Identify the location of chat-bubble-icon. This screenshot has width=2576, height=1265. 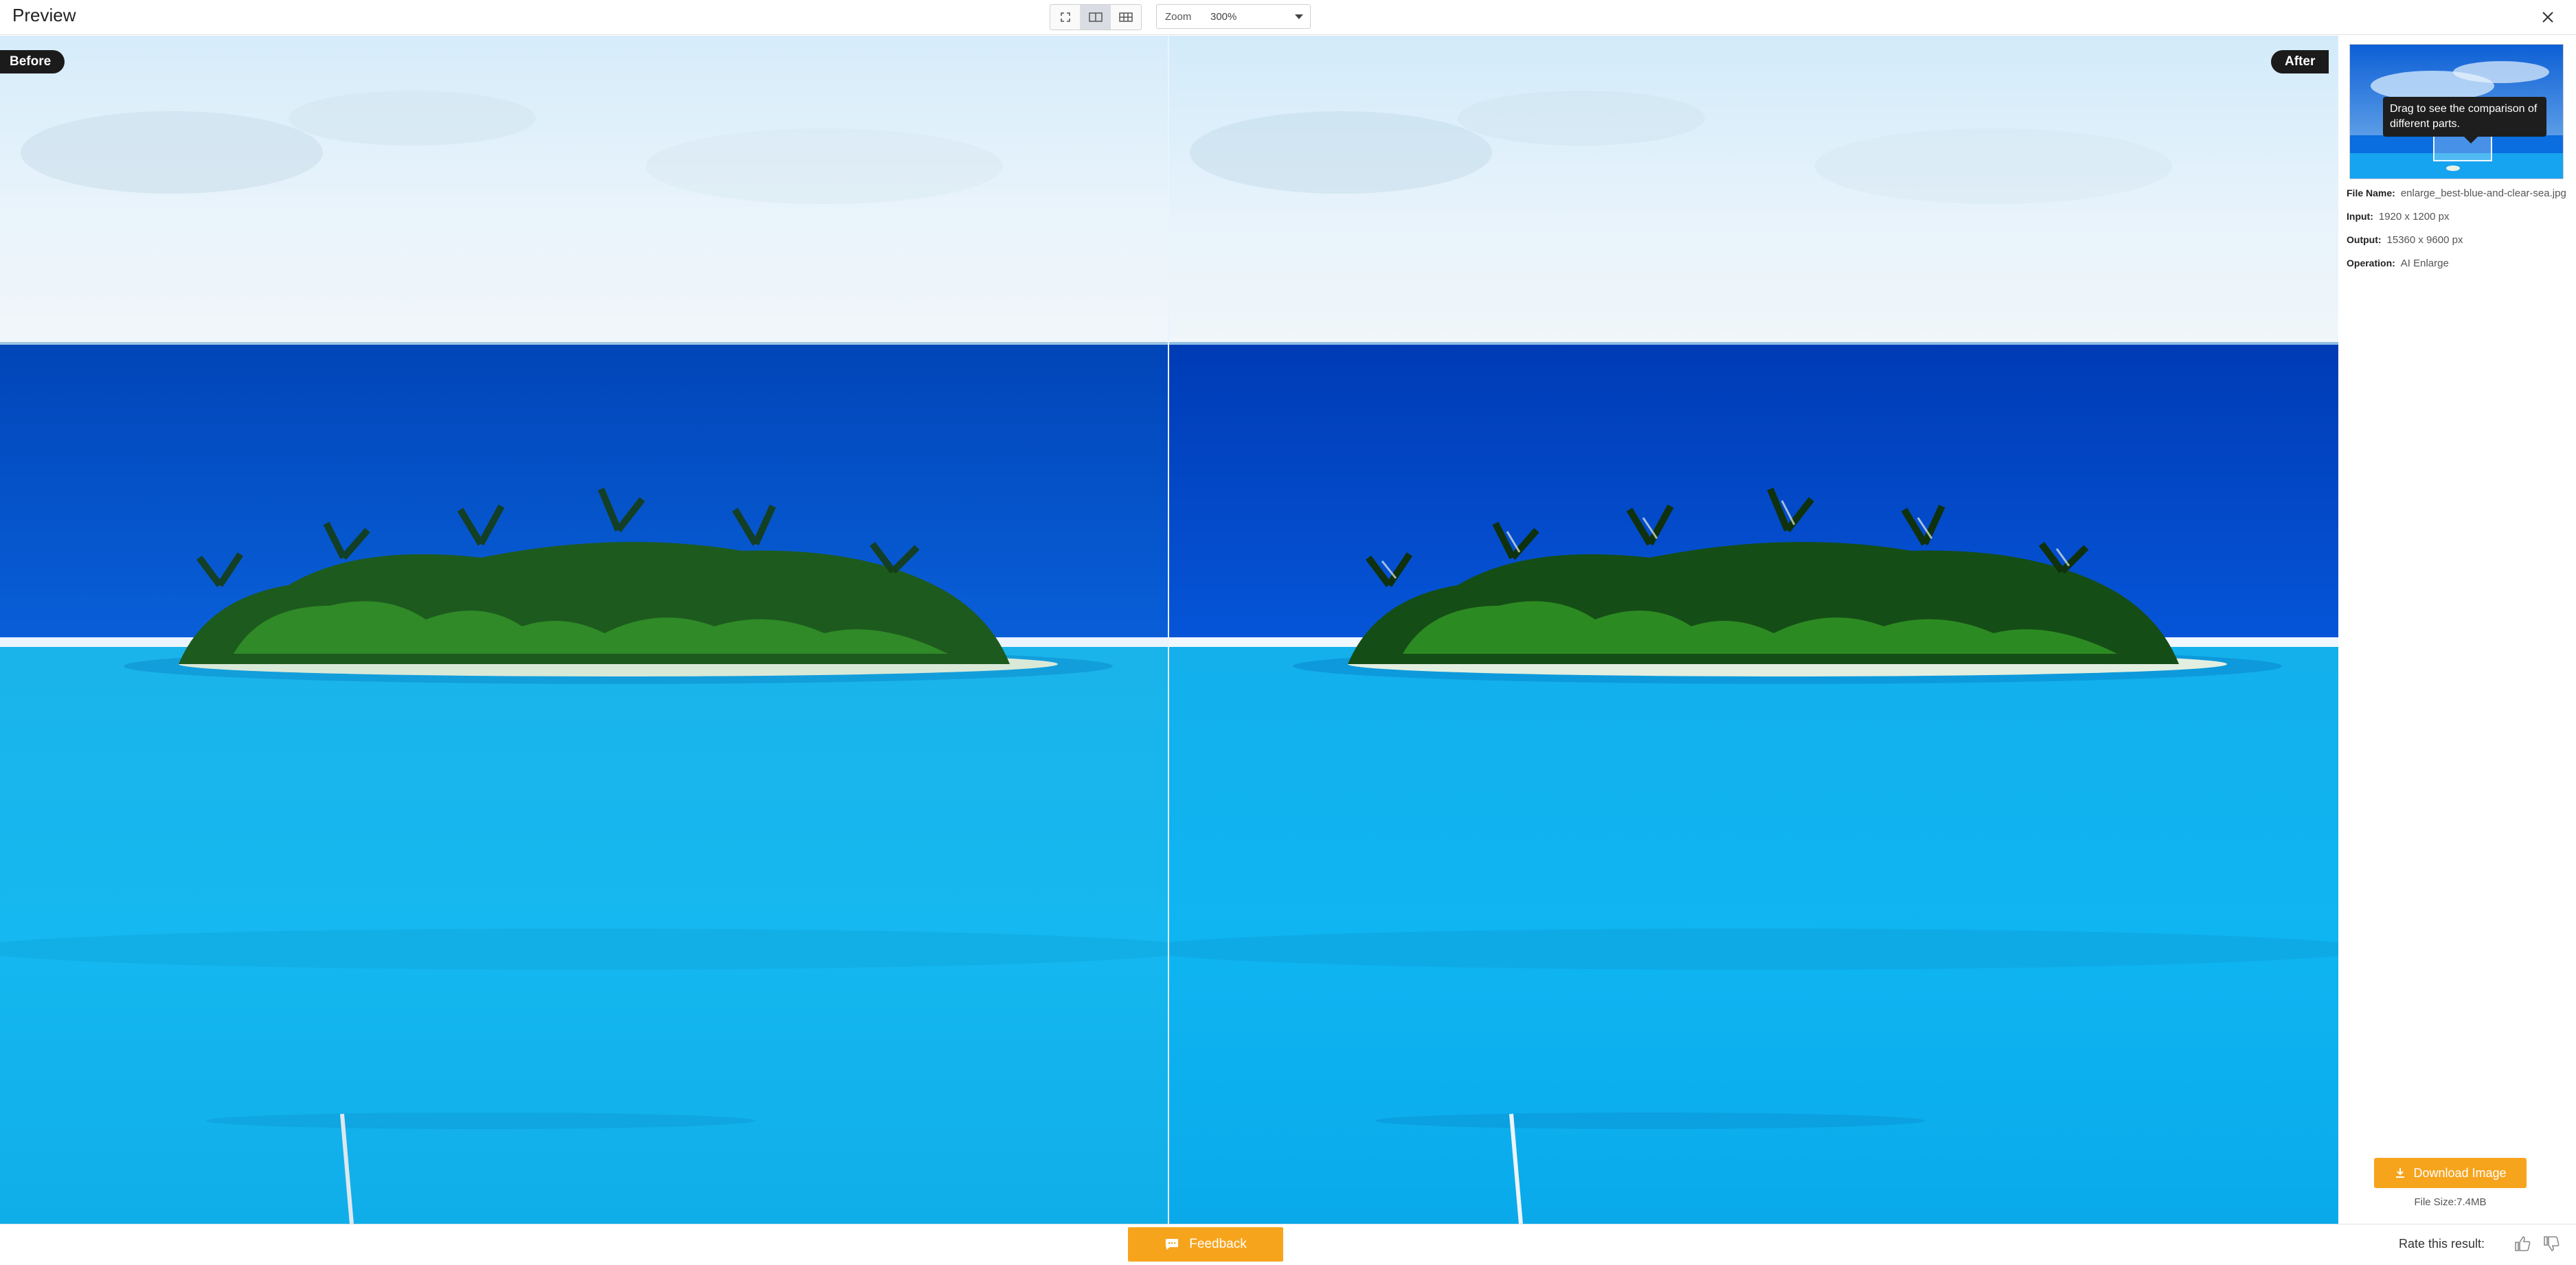
(1172, 1244).